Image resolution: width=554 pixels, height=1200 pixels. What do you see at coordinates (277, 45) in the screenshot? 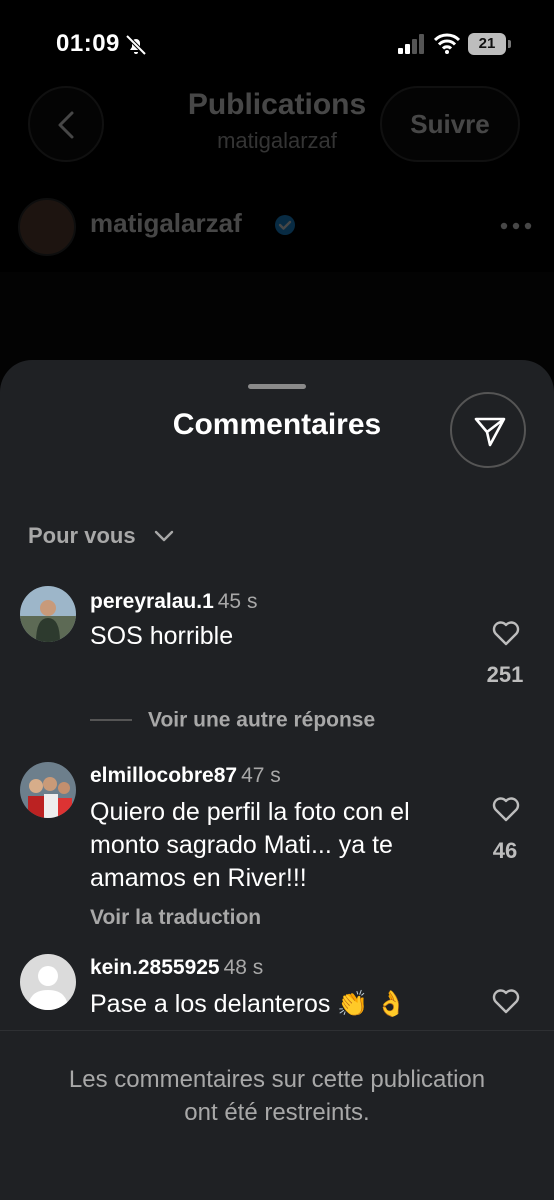
I see `status-bar: 01:09 21` at bounding box center [277, 45].